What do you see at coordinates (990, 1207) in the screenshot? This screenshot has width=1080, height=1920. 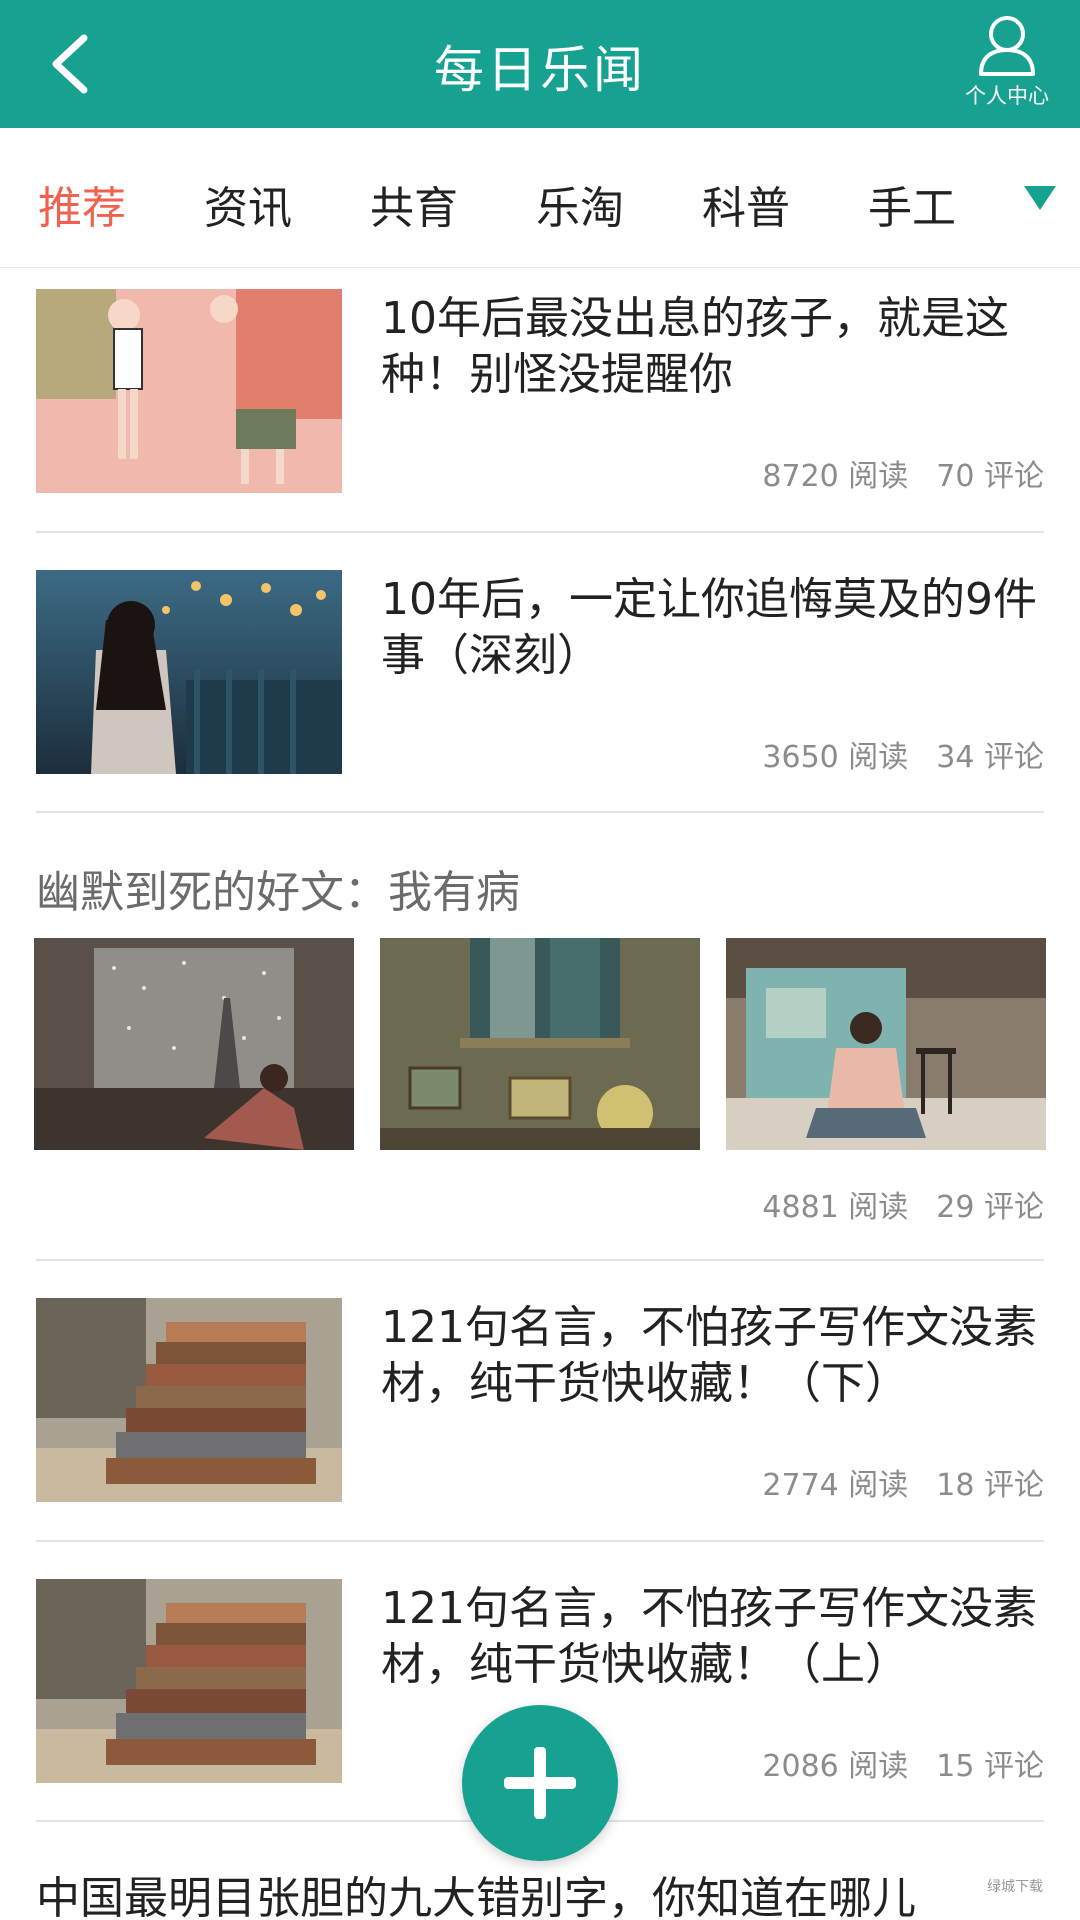 I see `comment-count: 29 评论` at bounding box center [990, 1207].